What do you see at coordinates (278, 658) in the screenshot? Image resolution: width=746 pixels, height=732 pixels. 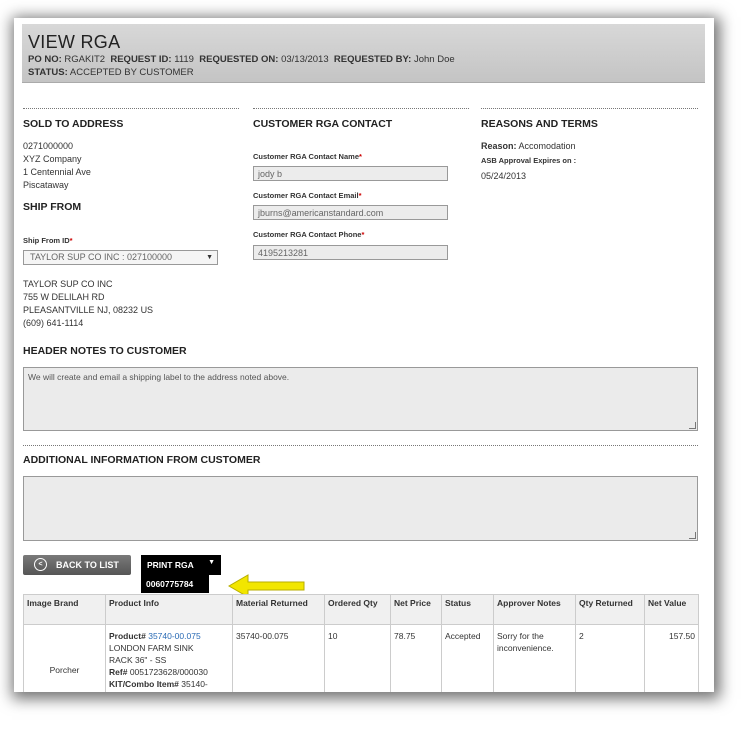 I see `material-returned-cell: 35740-00.075` at bounding box center [278, 658].